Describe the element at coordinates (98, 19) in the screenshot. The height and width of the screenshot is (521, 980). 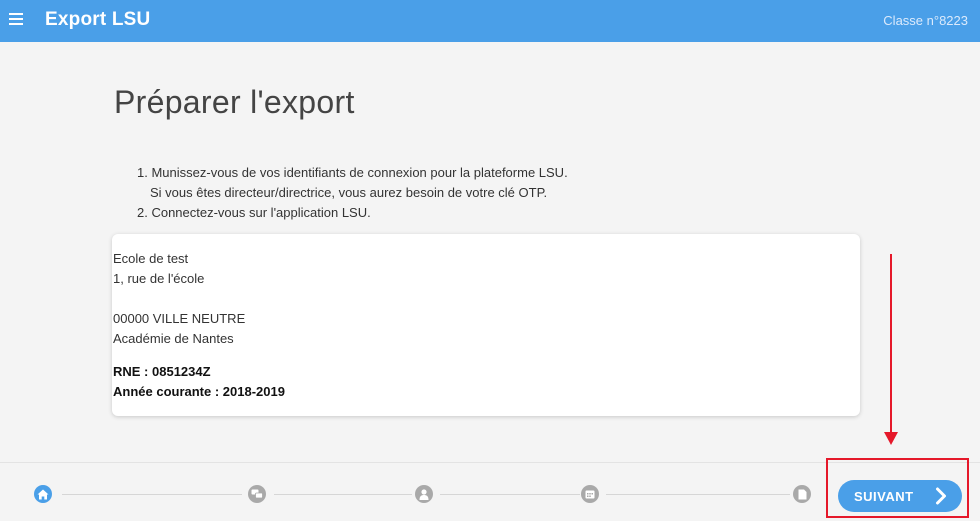
I see `app-title: Export LSU` at that location.